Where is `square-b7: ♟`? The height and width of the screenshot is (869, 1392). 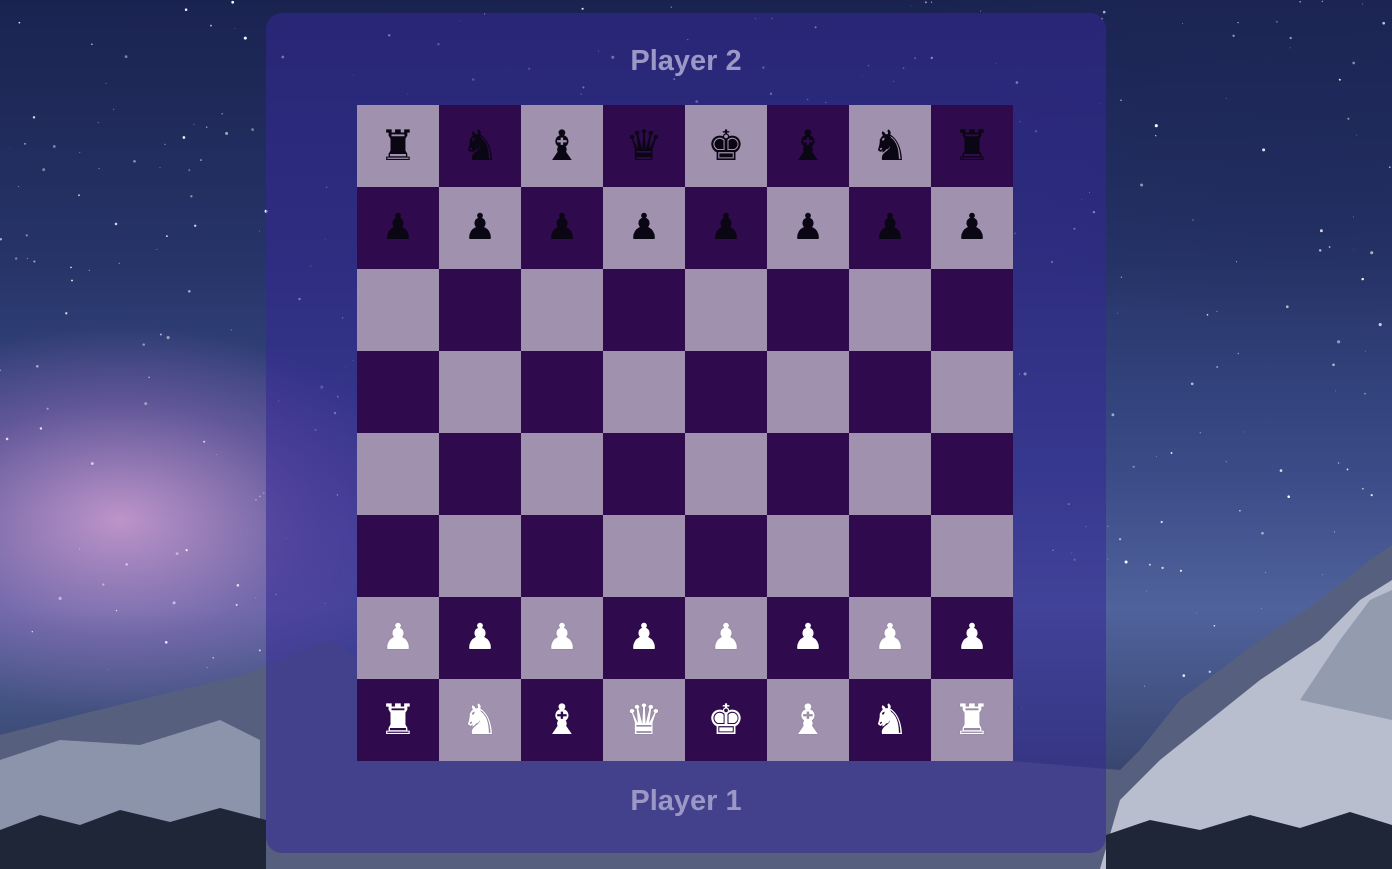
square-b7: ♟ is located at coordinates (480, 228).